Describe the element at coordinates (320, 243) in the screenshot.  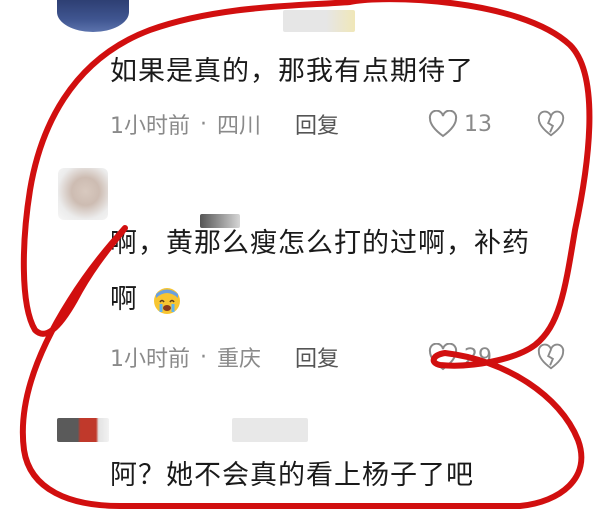
I see `comment-text-line-1: 啊，黄那么瘦怎么打的过啊，补药` at that location.